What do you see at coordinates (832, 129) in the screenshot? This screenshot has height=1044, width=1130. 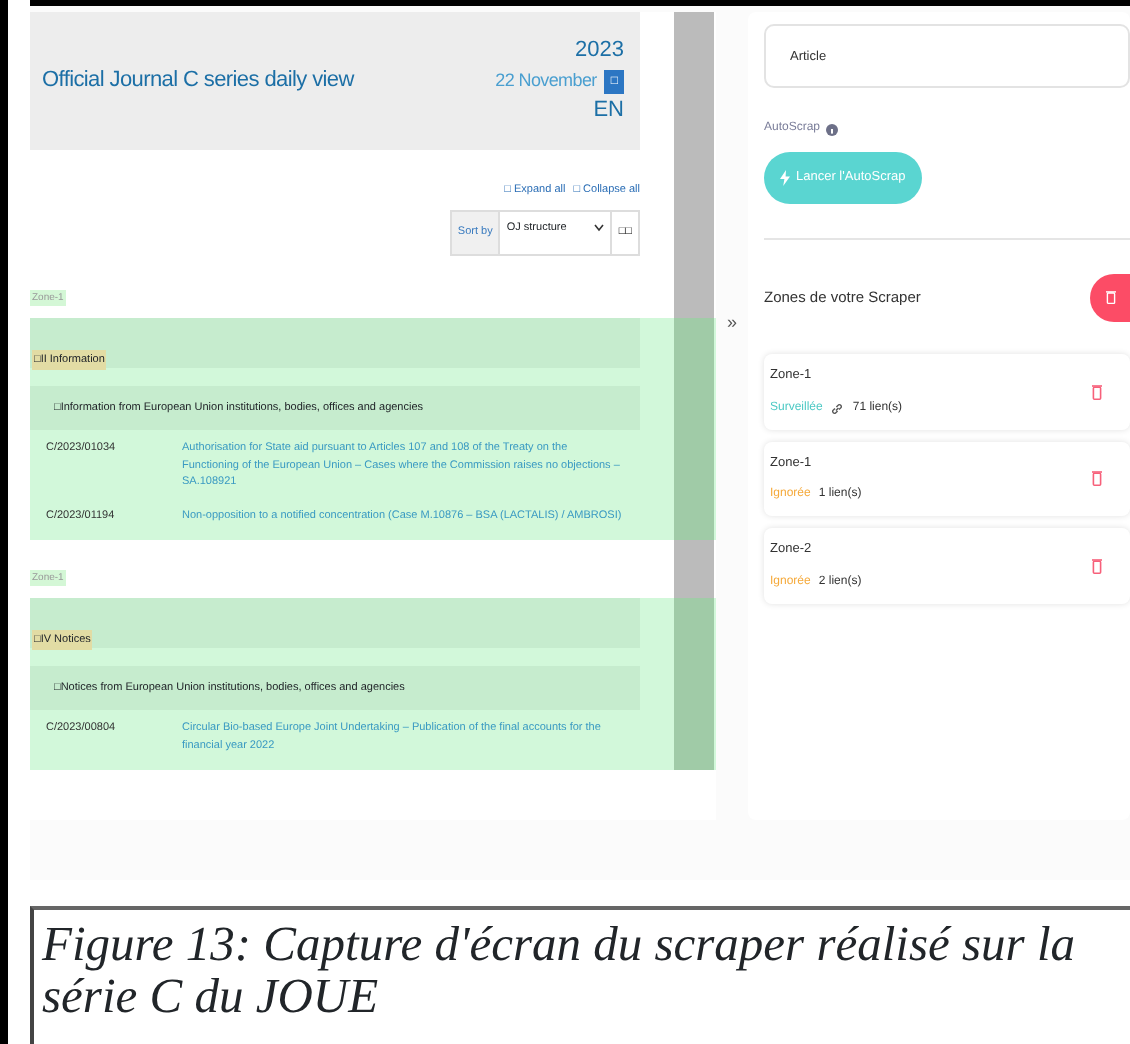 I see `info-icon` at bounding box center [832, 129].